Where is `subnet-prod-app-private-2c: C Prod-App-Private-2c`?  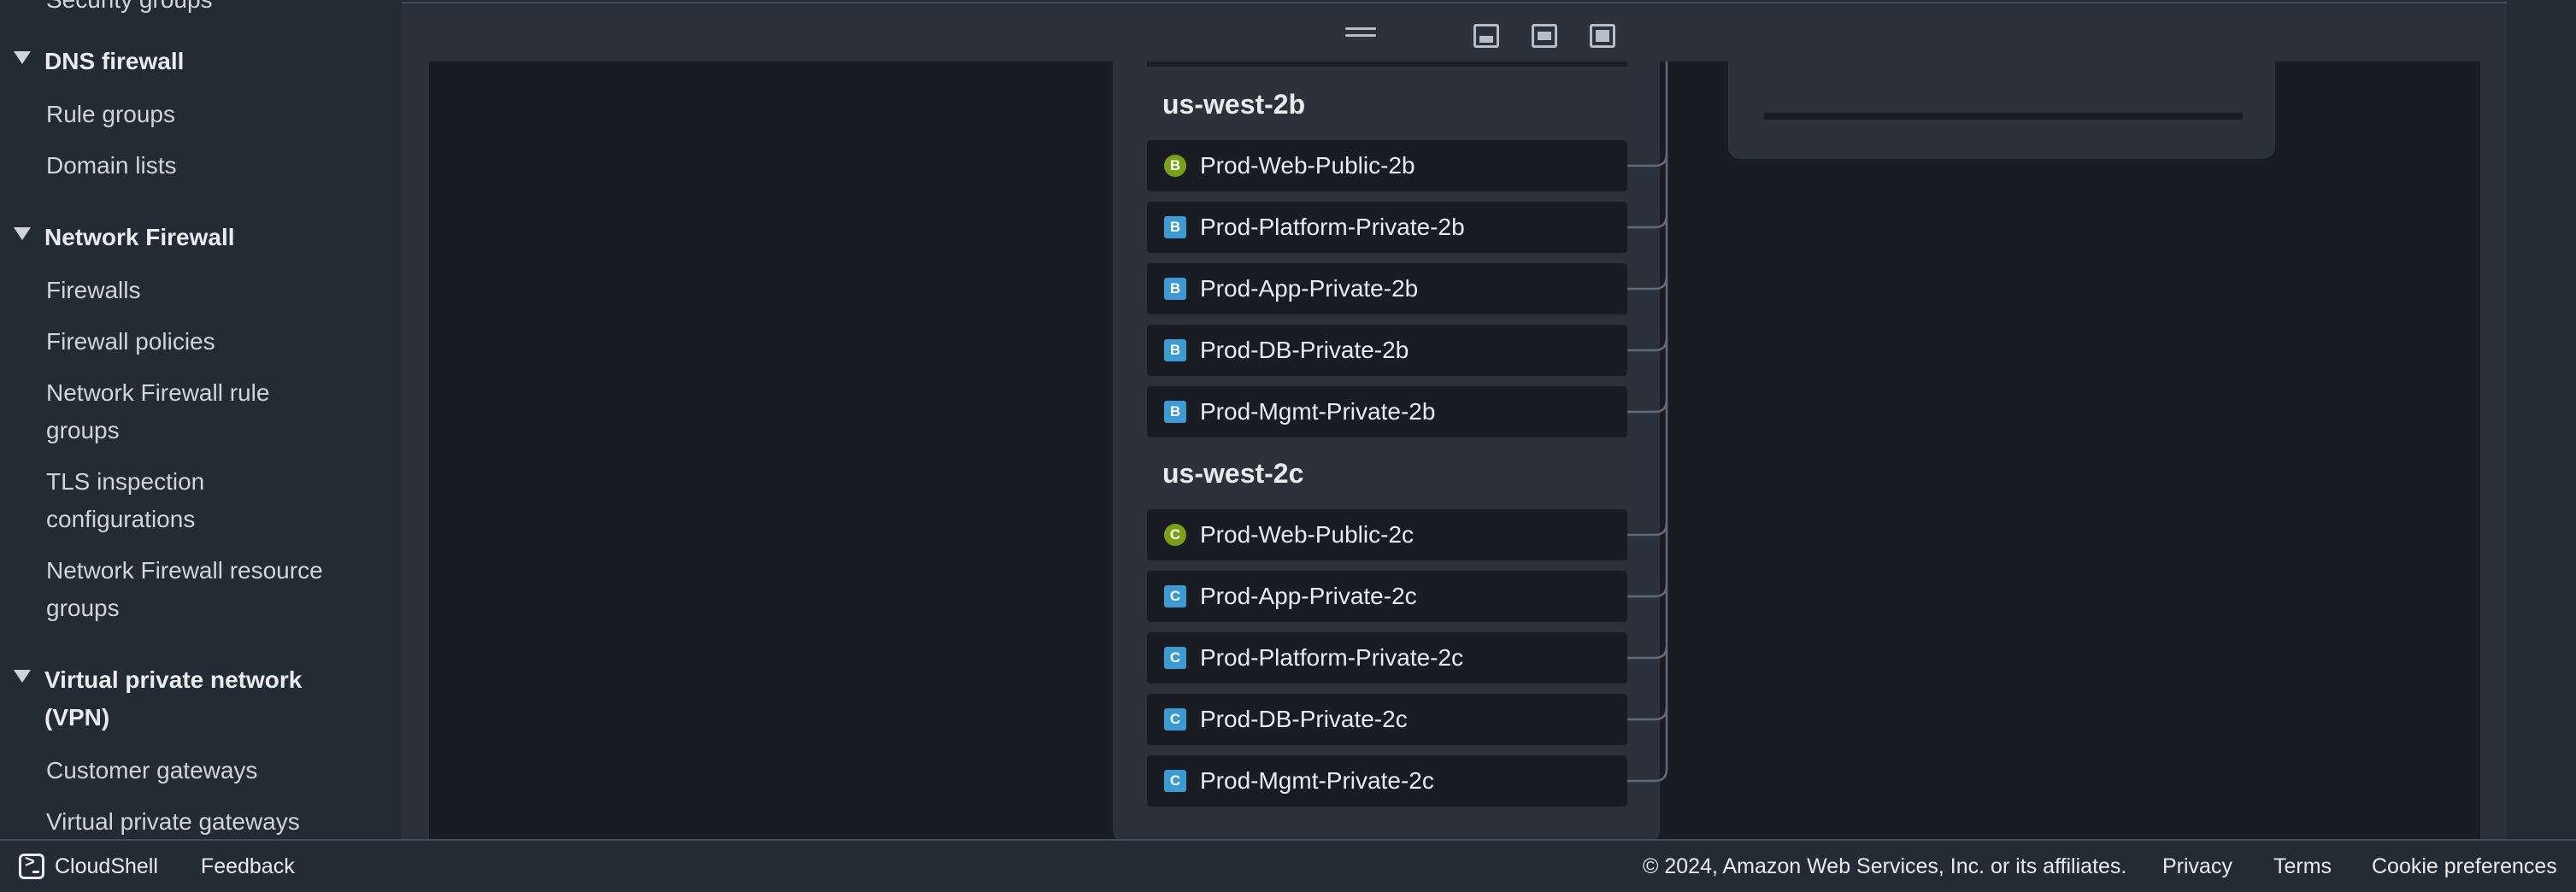 subnet-prod-app-private-2c: C Prod-App-Private-2c is located at coordinates (1387, 597).